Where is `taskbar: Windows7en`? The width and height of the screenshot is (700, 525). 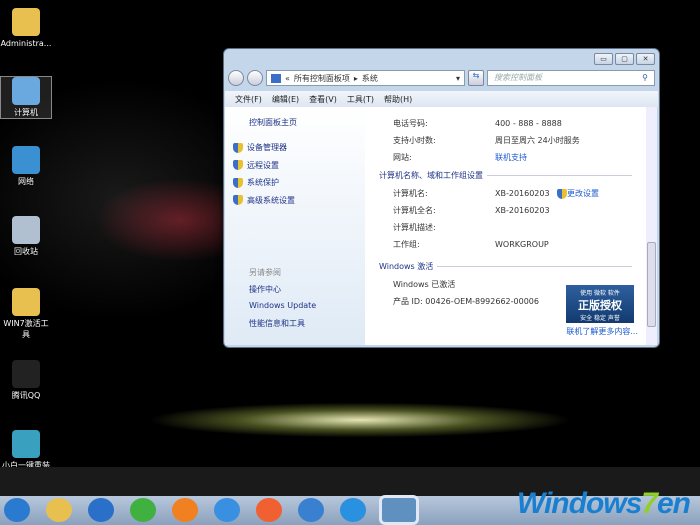
taskbar: Windows7en is located at coordinates (350, 496).